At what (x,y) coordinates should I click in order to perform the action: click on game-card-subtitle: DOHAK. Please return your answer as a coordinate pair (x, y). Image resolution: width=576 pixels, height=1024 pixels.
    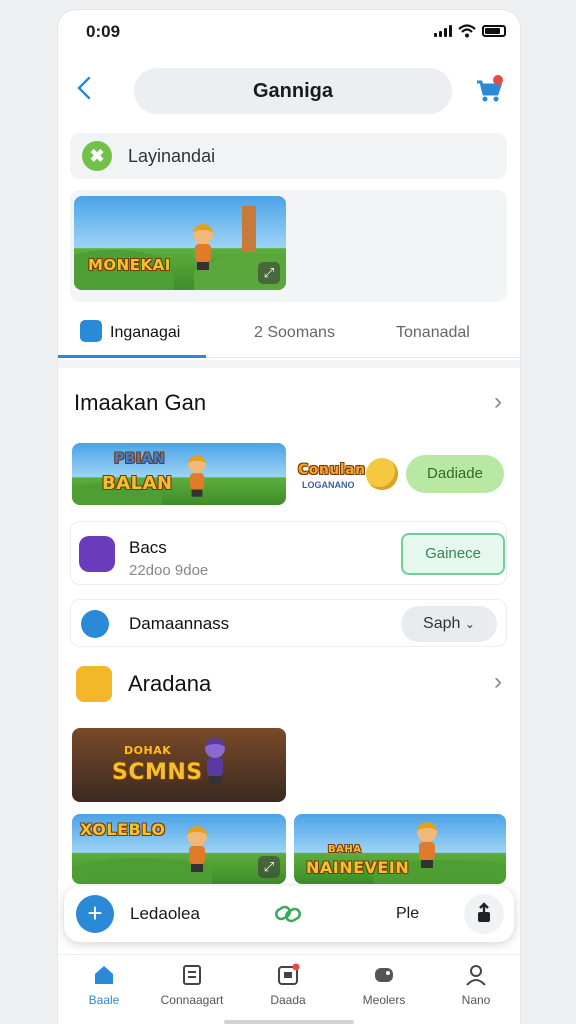
    Looking at the image, I should click on (148, 750).